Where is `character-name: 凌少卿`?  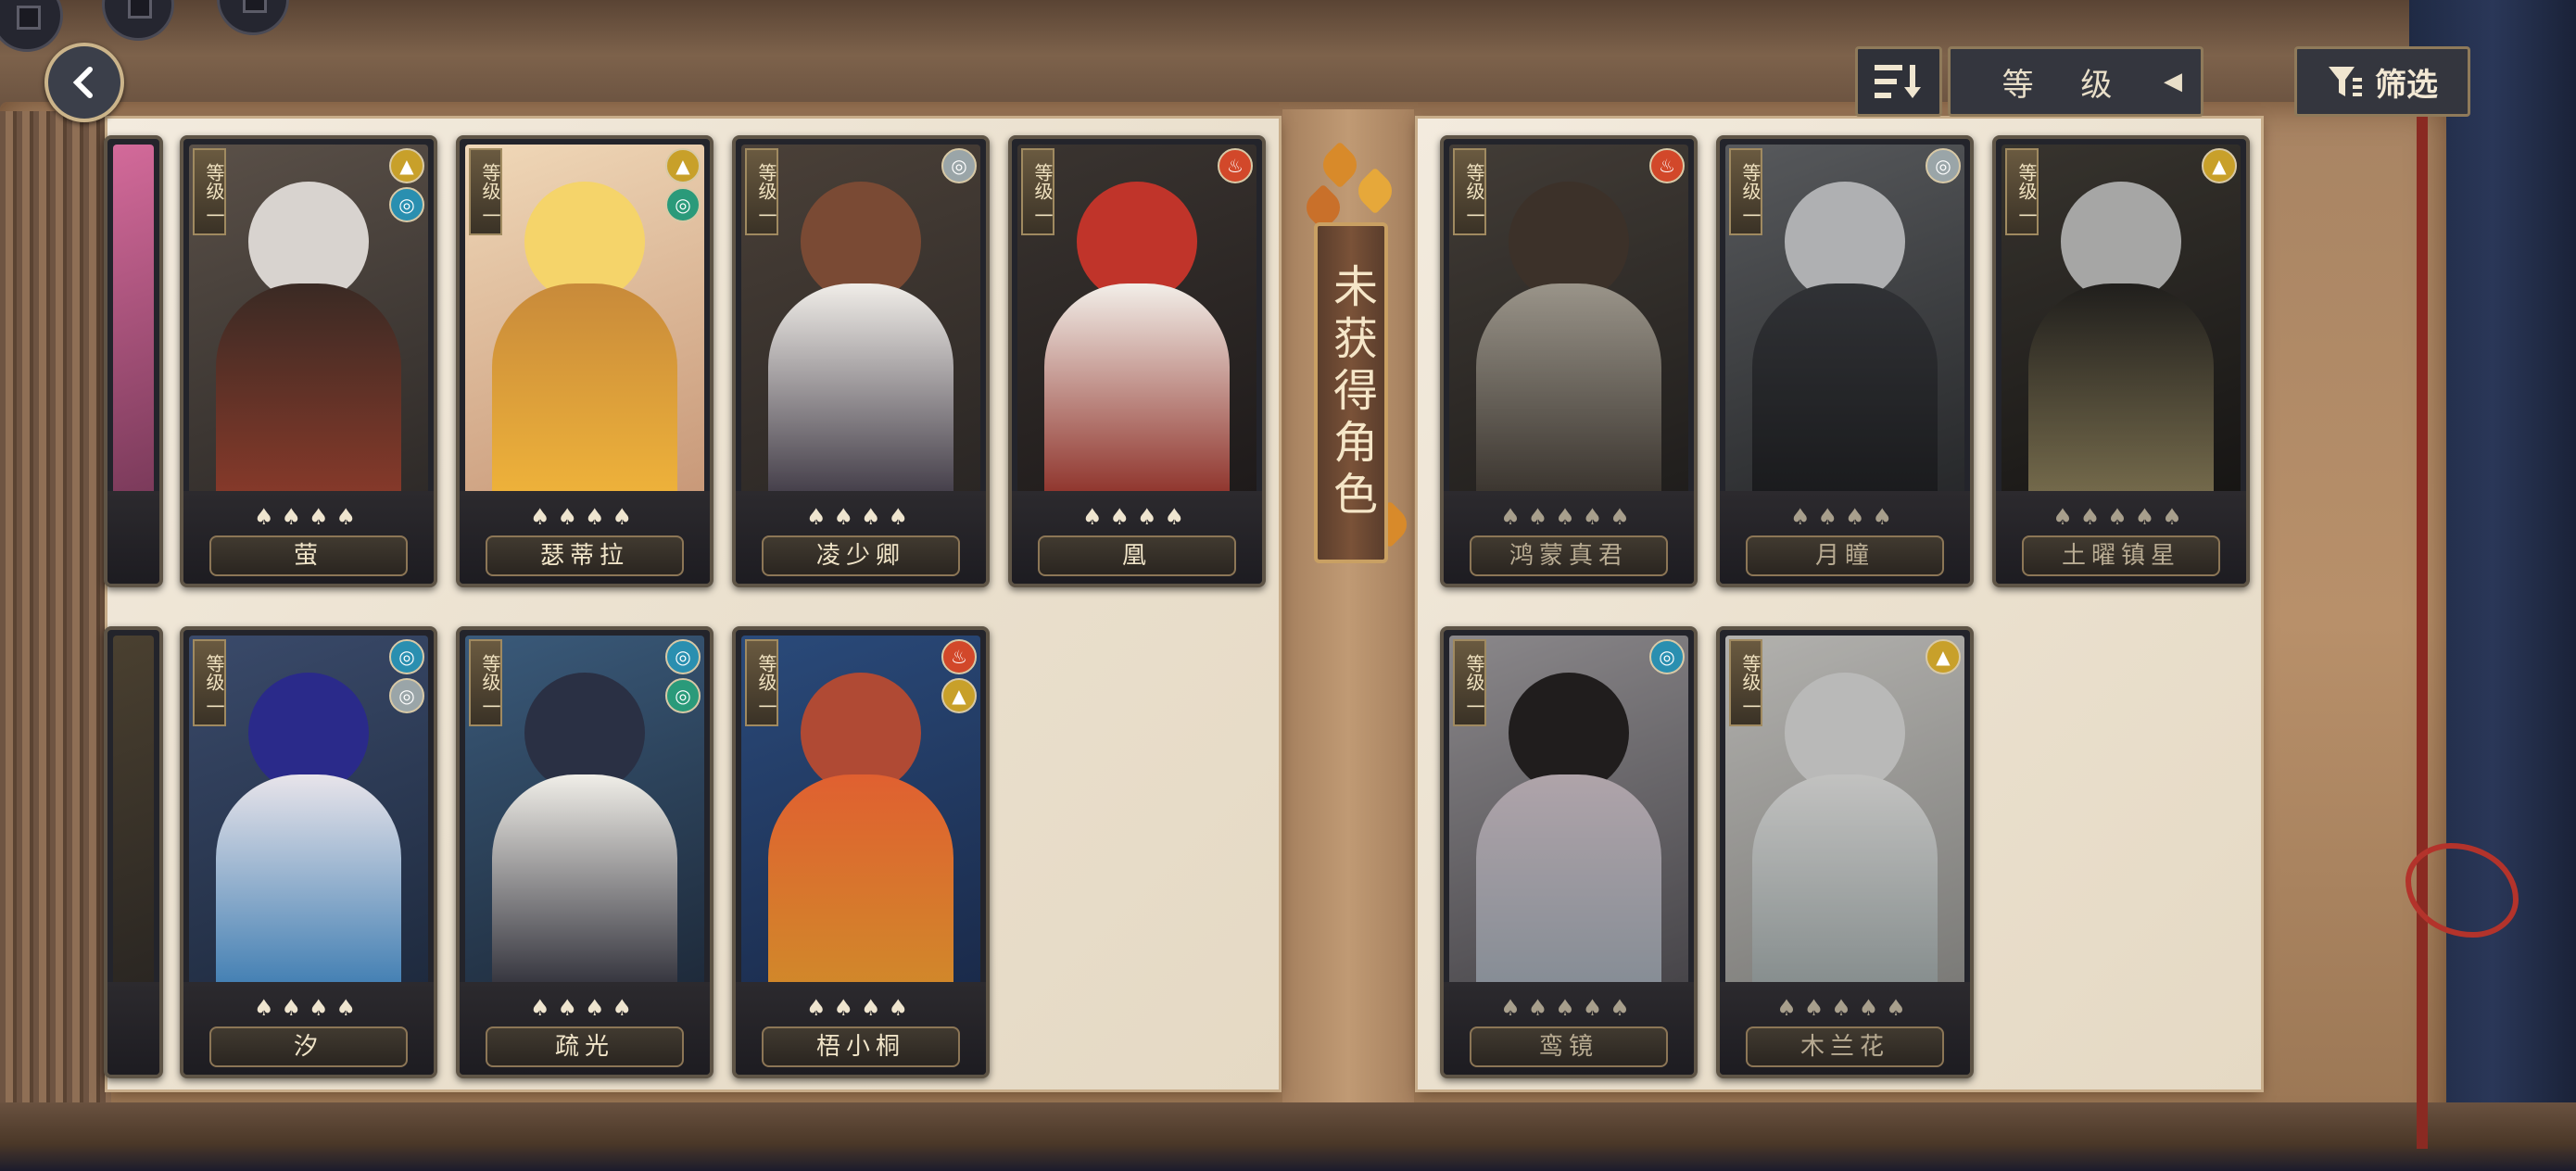
character-name: 凌少卿 is located at coordinates (861, 556).